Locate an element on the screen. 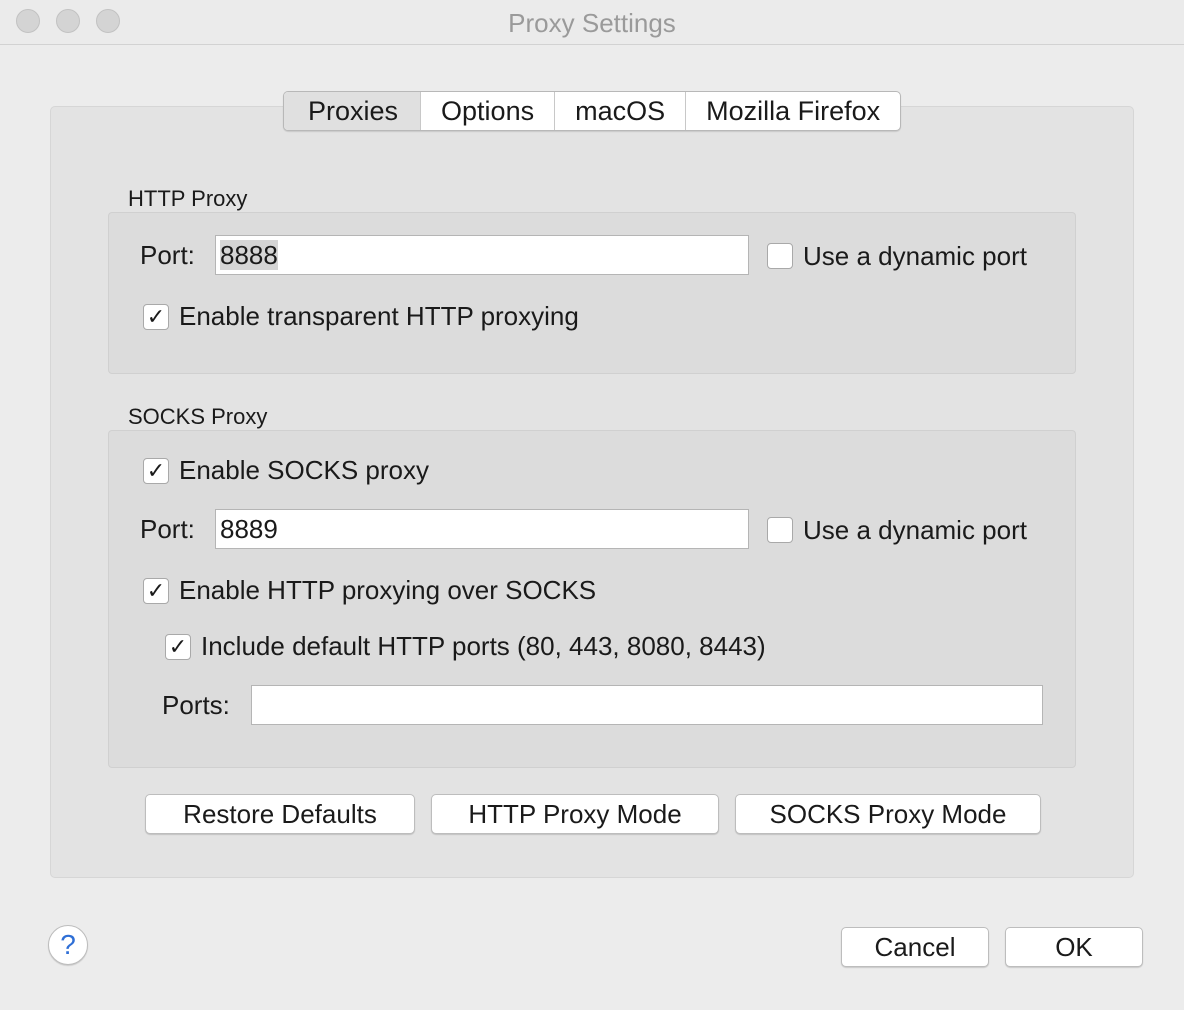 This screenshot has width=1184, height=1010. http-proxy-group-title: HTTP Proxy is located at coordinates (188, 198).